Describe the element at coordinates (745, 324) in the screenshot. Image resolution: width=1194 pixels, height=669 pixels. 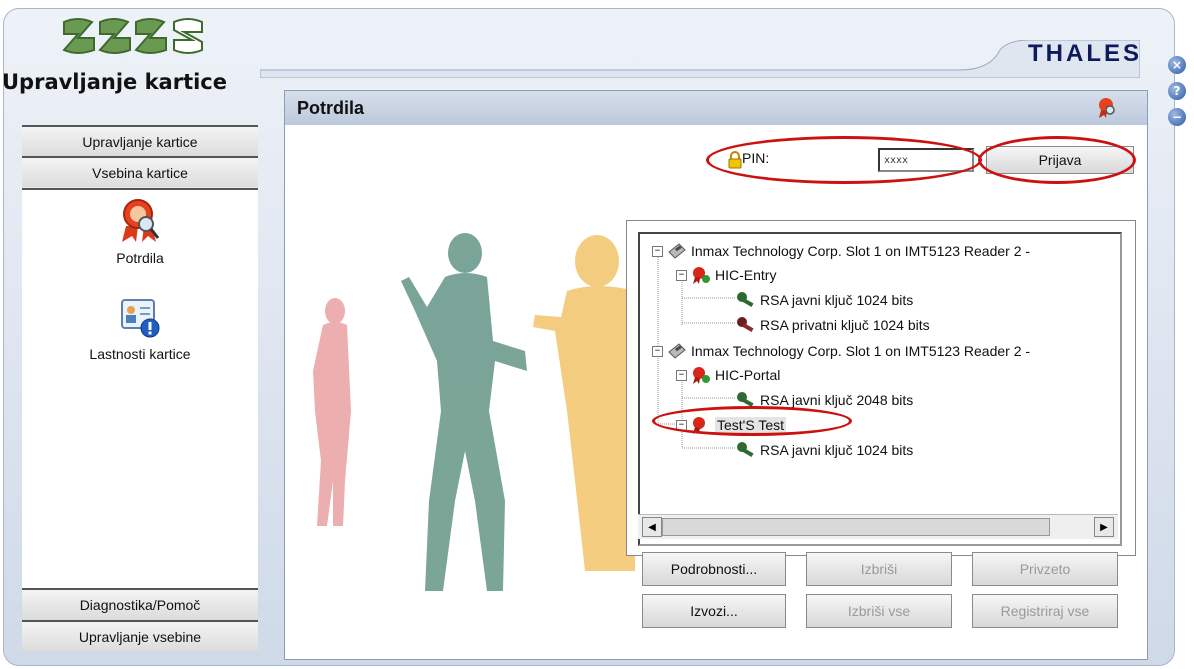
I see `private-key-icon` at that location.